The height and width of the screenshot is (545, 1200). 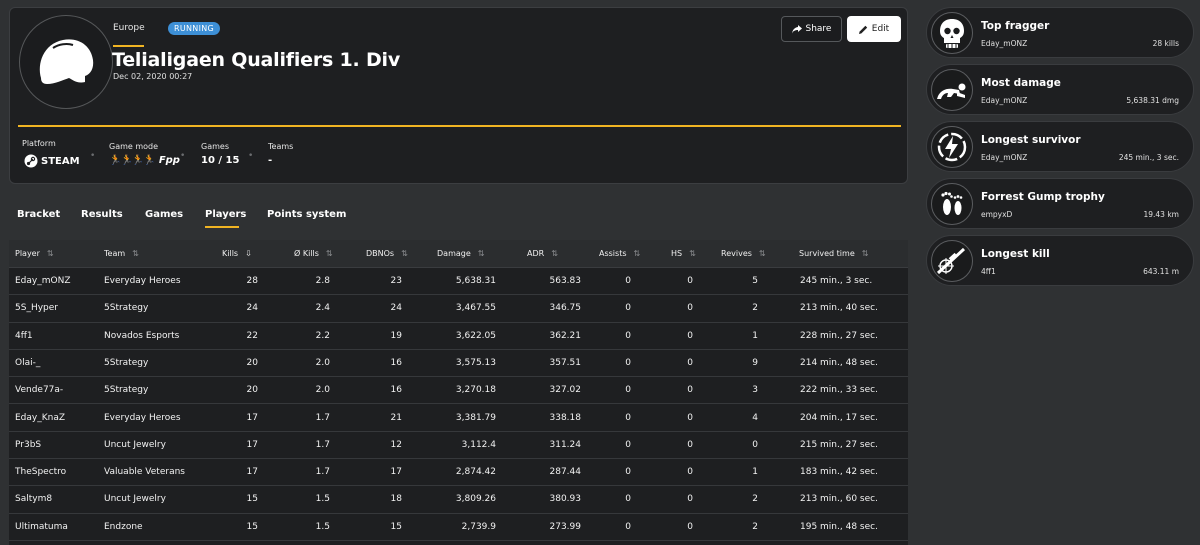 What do you see at coordinates (613, 253) in the screenshot?
I see `column-header-label: Assists` at bounding box center [613, 253].